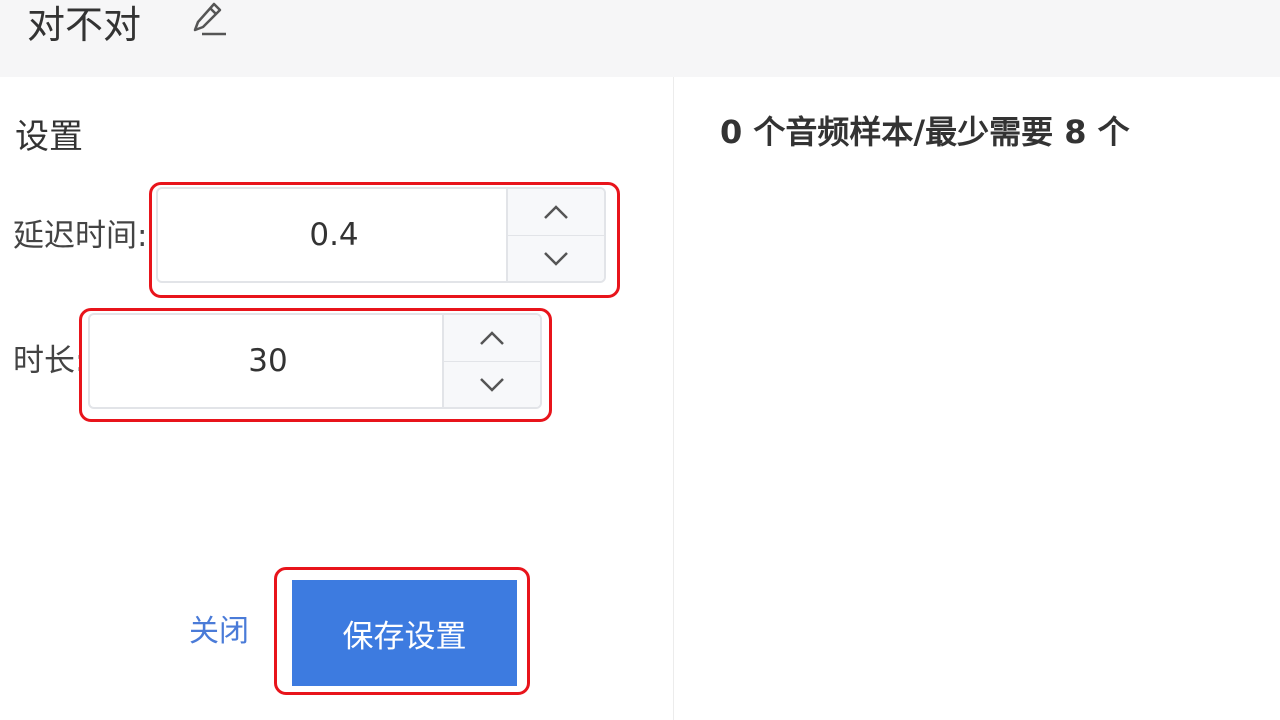  What do you see at coordinates (925, 132) in the screenshot?
I see `sample-count-status: 0 个音频样本/最少需要 8 个` at bounding box center [925, 132].